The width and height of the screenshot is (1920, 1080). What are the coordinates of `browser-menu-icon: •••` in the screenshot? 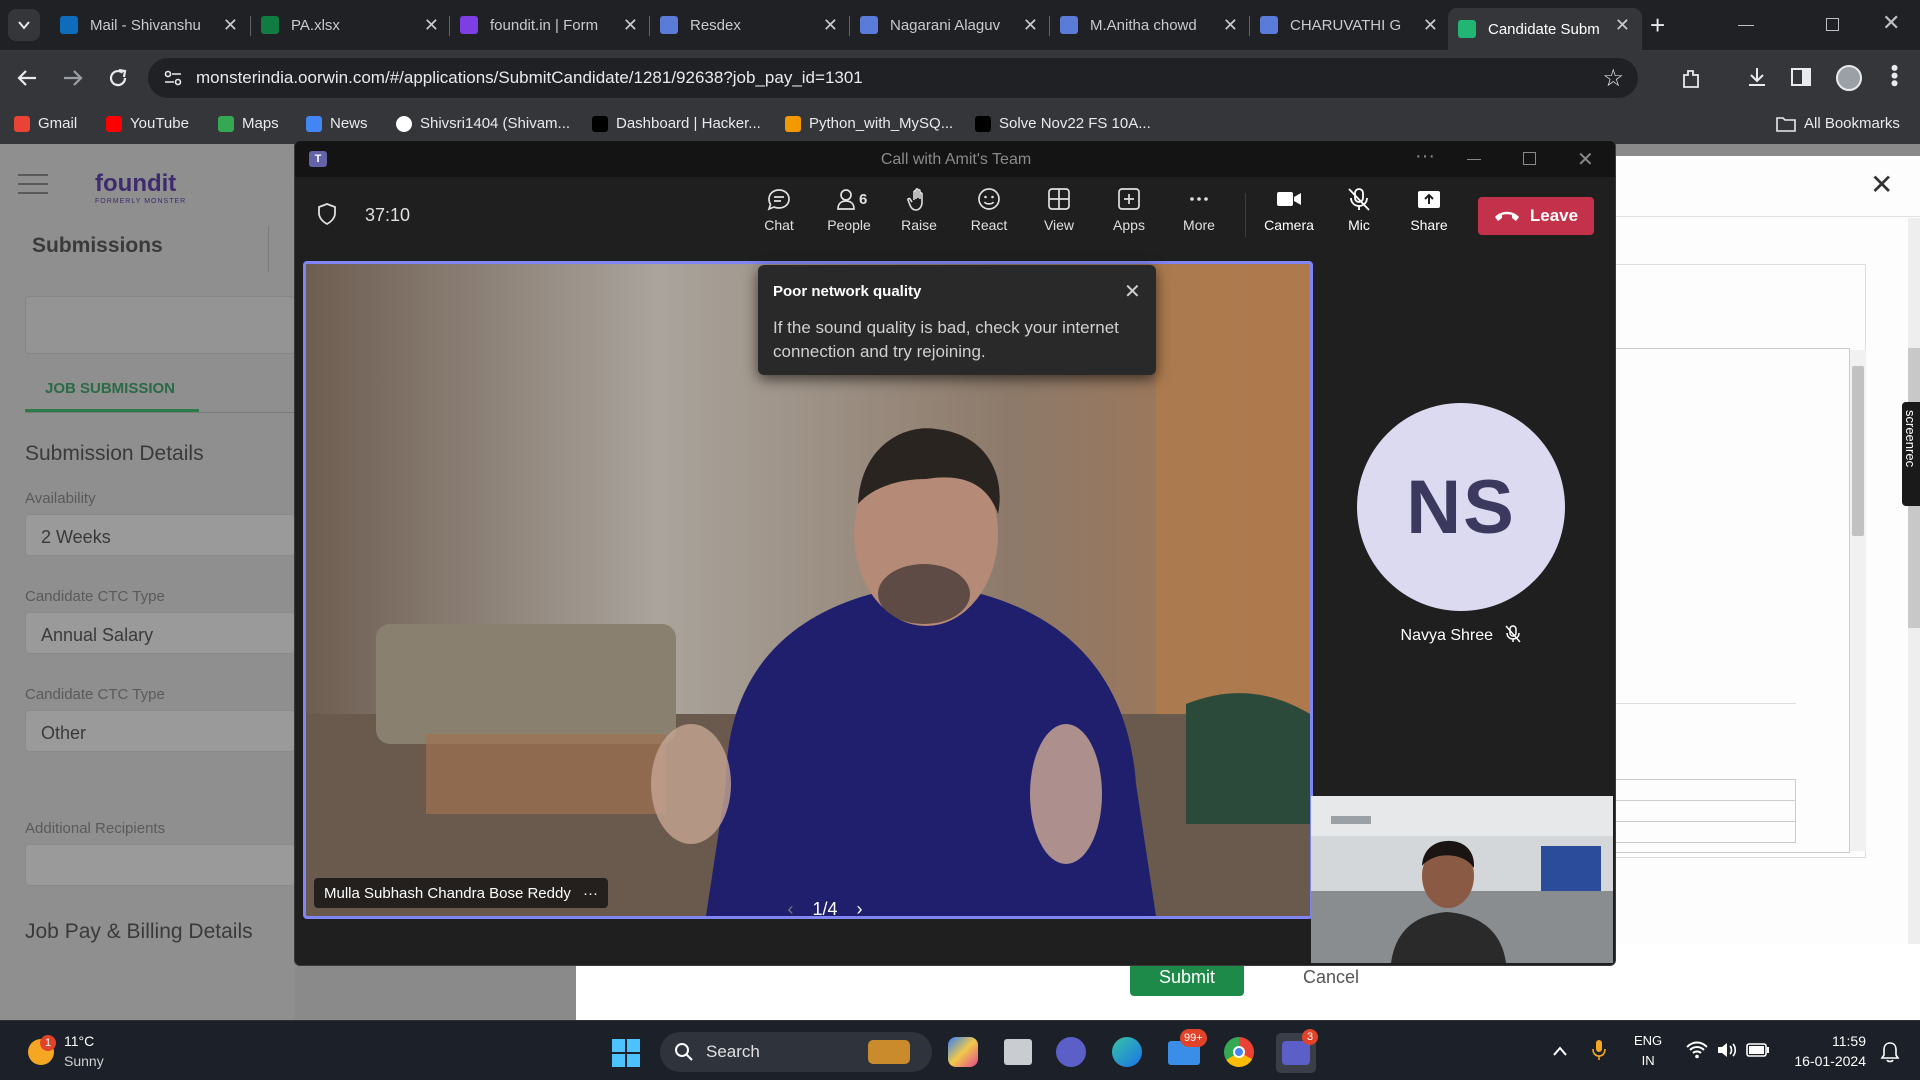 It's located at (1894, 75).